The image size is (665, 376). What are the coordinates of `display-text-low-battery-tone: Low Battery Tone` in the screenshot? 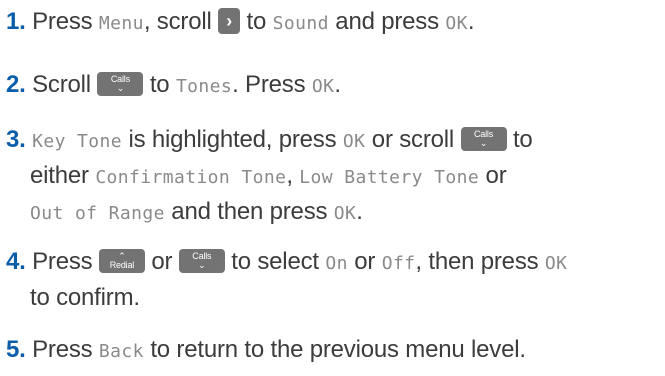 It's located at (389, 177).